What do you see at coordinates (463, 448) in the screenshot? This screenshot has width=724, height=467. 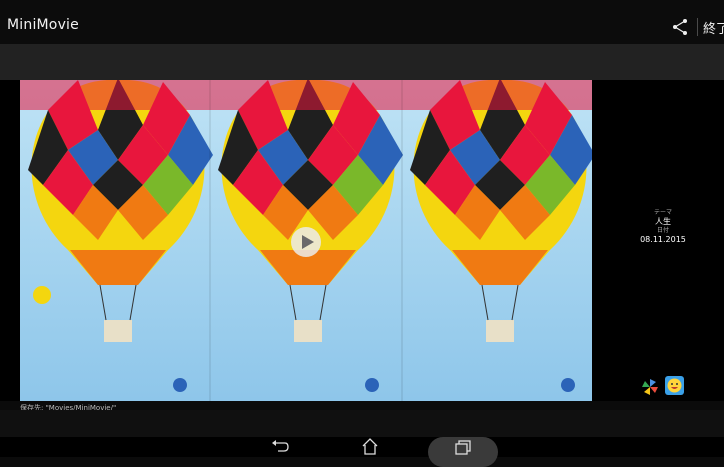 I see `recent-apps-icon` at bounding box center [463, 448].